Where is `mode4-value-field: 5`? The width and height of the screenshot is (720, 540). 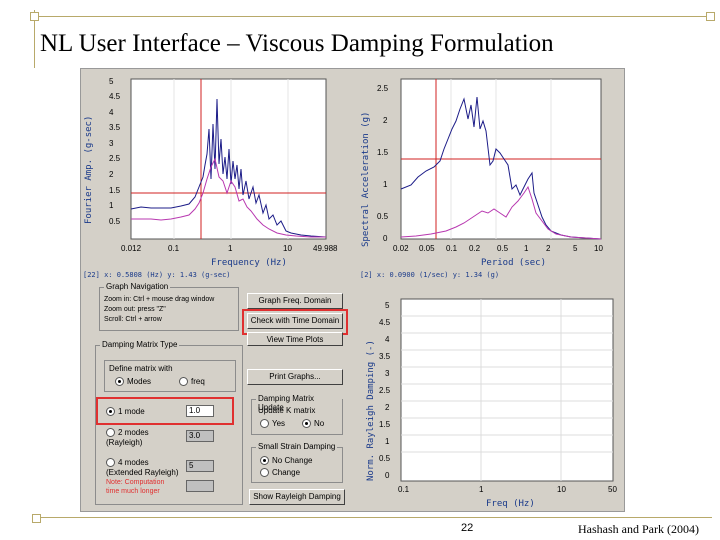
mode4-value-field: 5 is located at coordinates (200, 466).